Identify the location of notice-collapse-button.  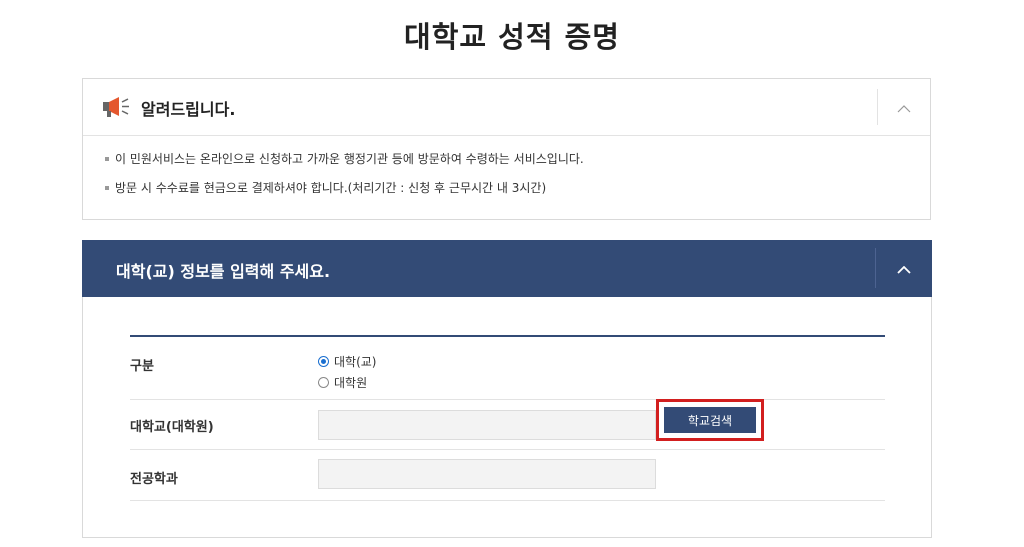
(903, 107).